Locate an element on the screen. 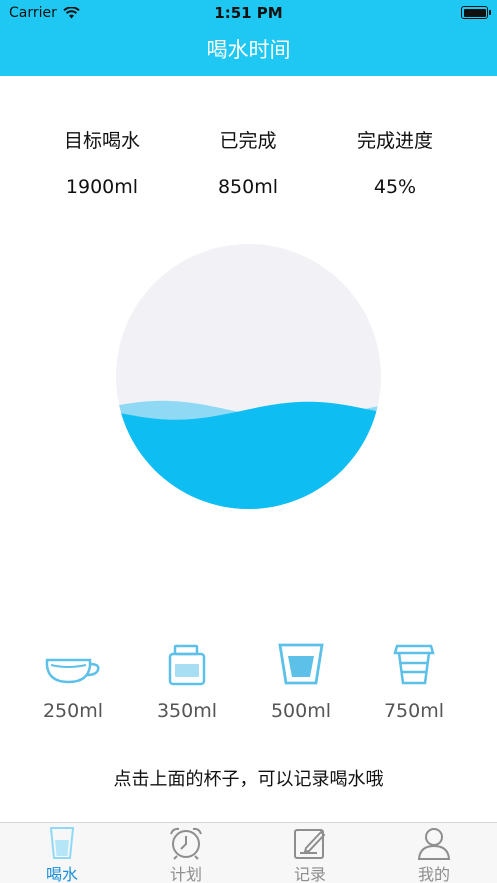 Image resolution: width=497 pixels, height=883 pixels. battery-icon is located at coordinates (476, 12).